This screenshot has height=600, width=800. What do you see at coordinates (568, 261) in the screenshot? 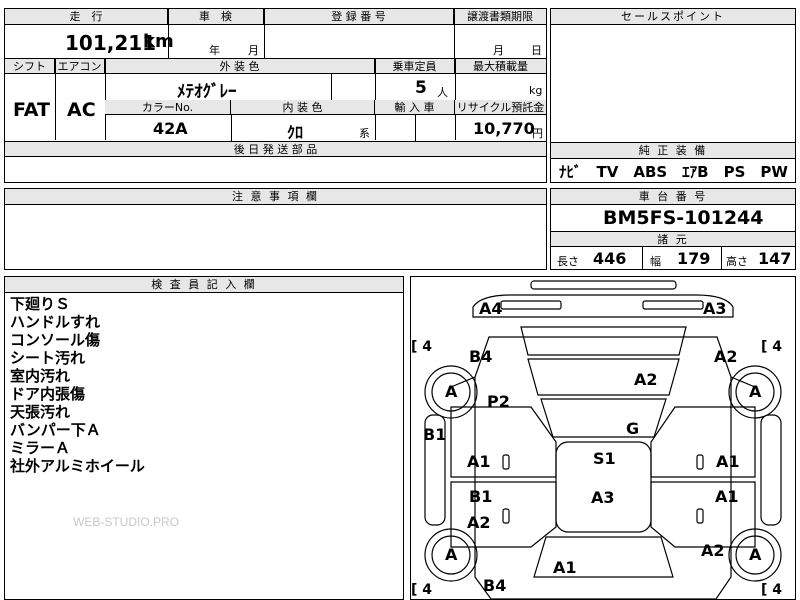
I see `length-label: 長さ` at bounding box center [568, 261].